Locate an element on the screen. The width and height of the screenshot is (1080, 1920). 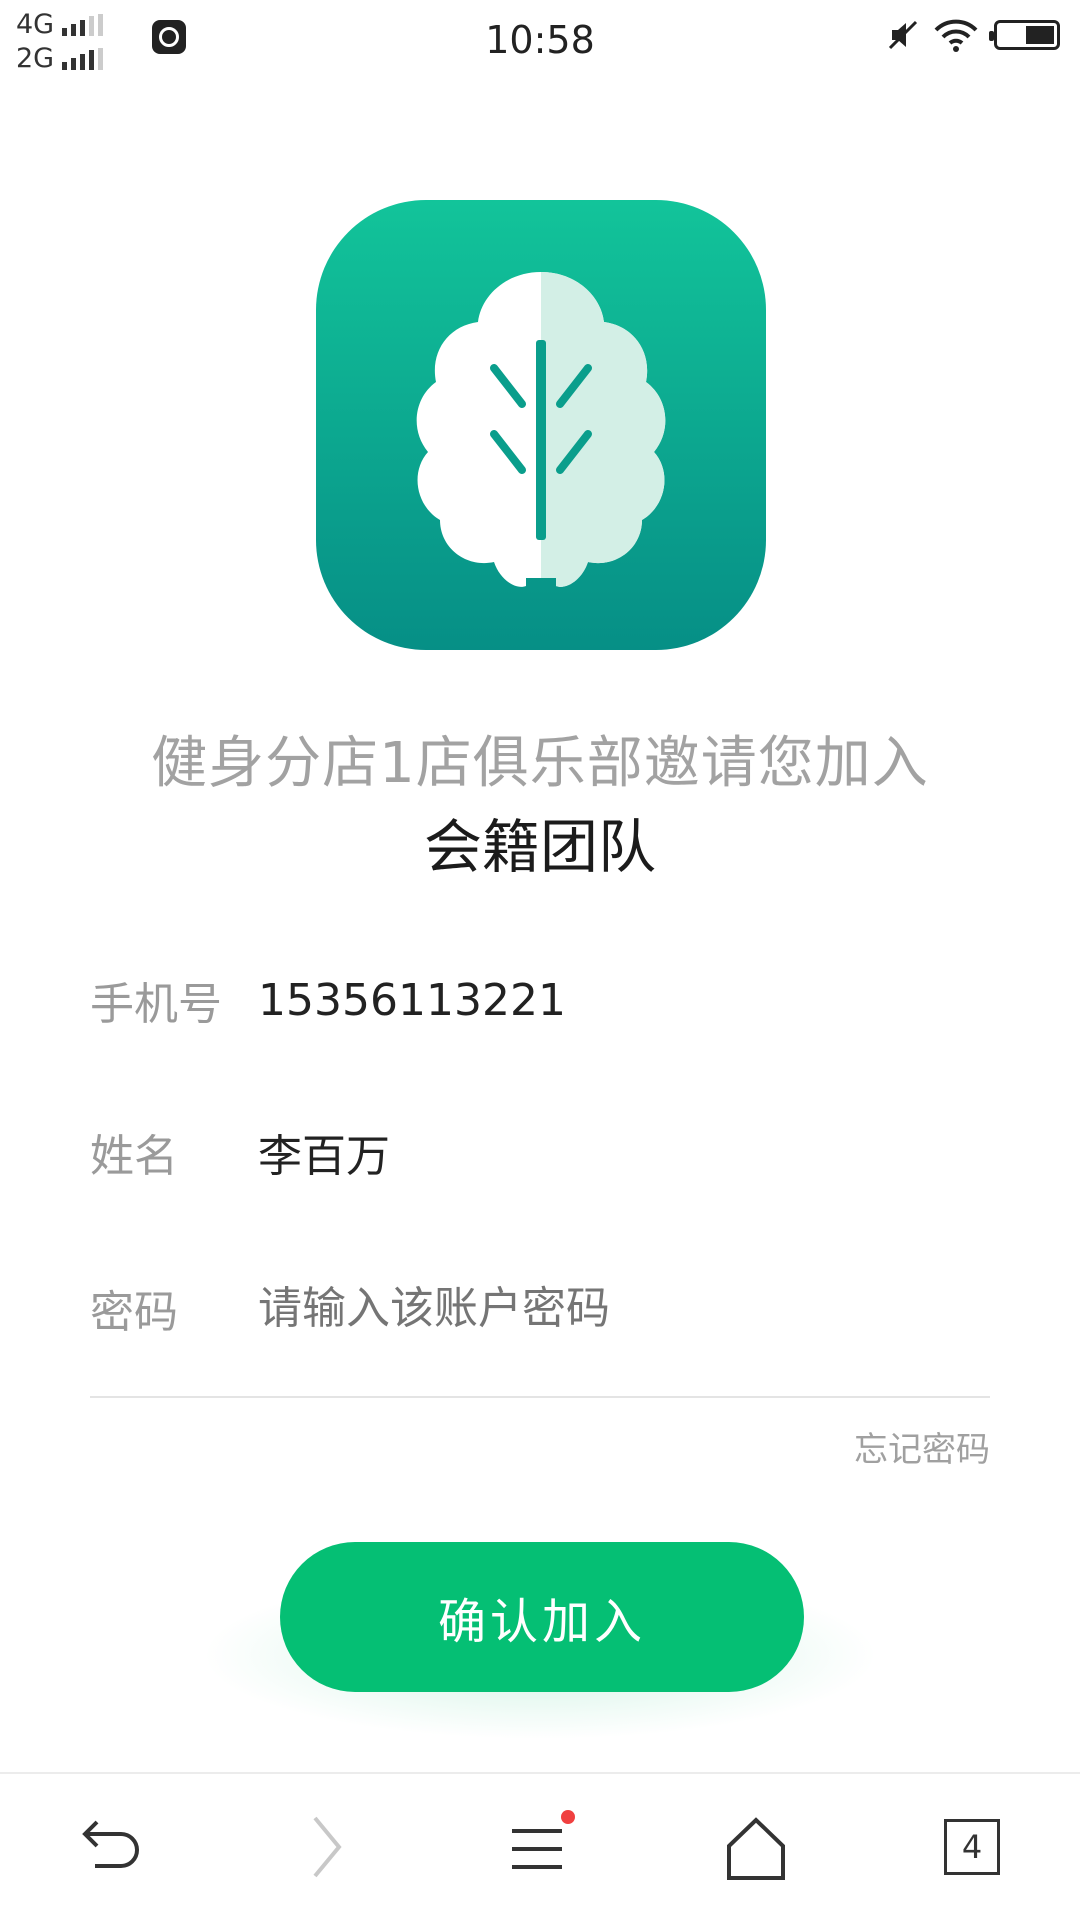
back-button is located at coordinates (110, 1847).